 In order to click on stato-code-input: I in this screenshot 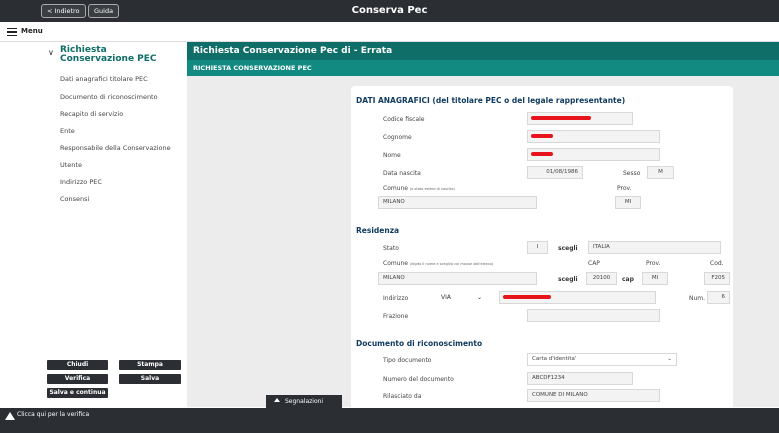, I will do `click(537, 247)`.